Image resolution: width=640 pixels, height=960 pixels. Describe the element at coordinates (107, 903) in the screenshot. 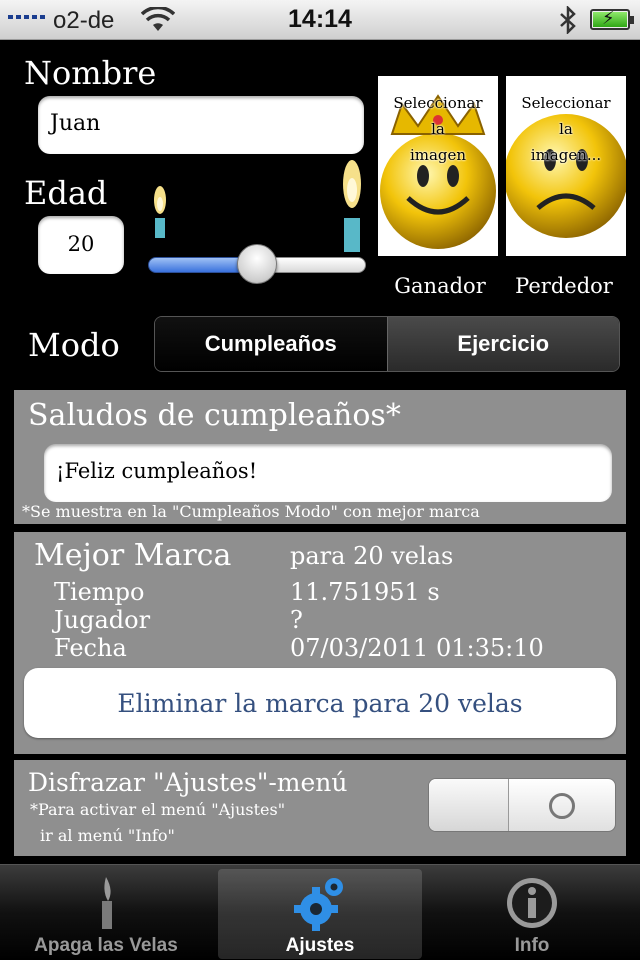

I see `candle-icon` at that location.